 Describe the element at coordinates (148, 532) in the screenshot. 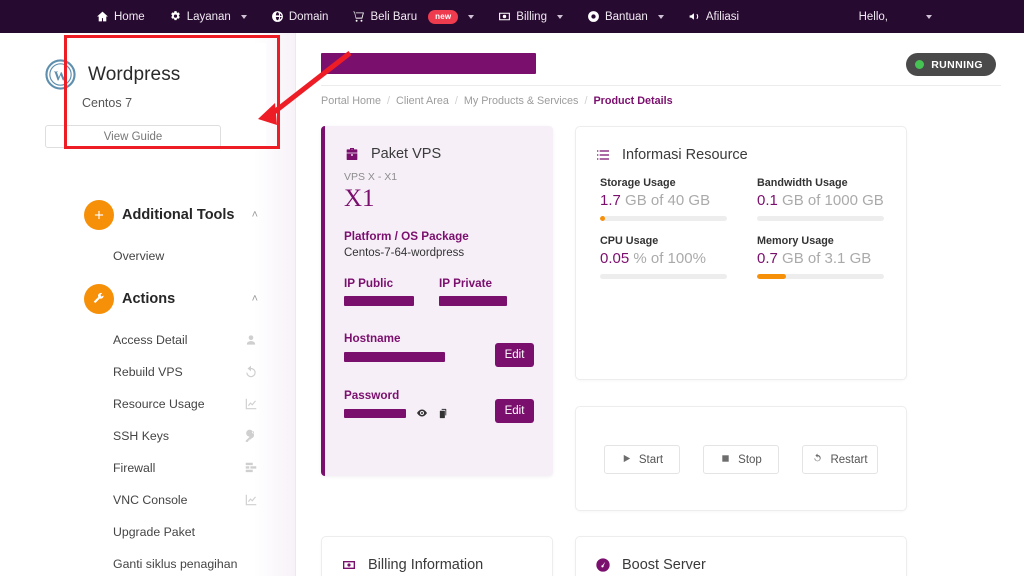

I see `sidebar-item-upgrade-paket: Upgrade Paket` at that location.